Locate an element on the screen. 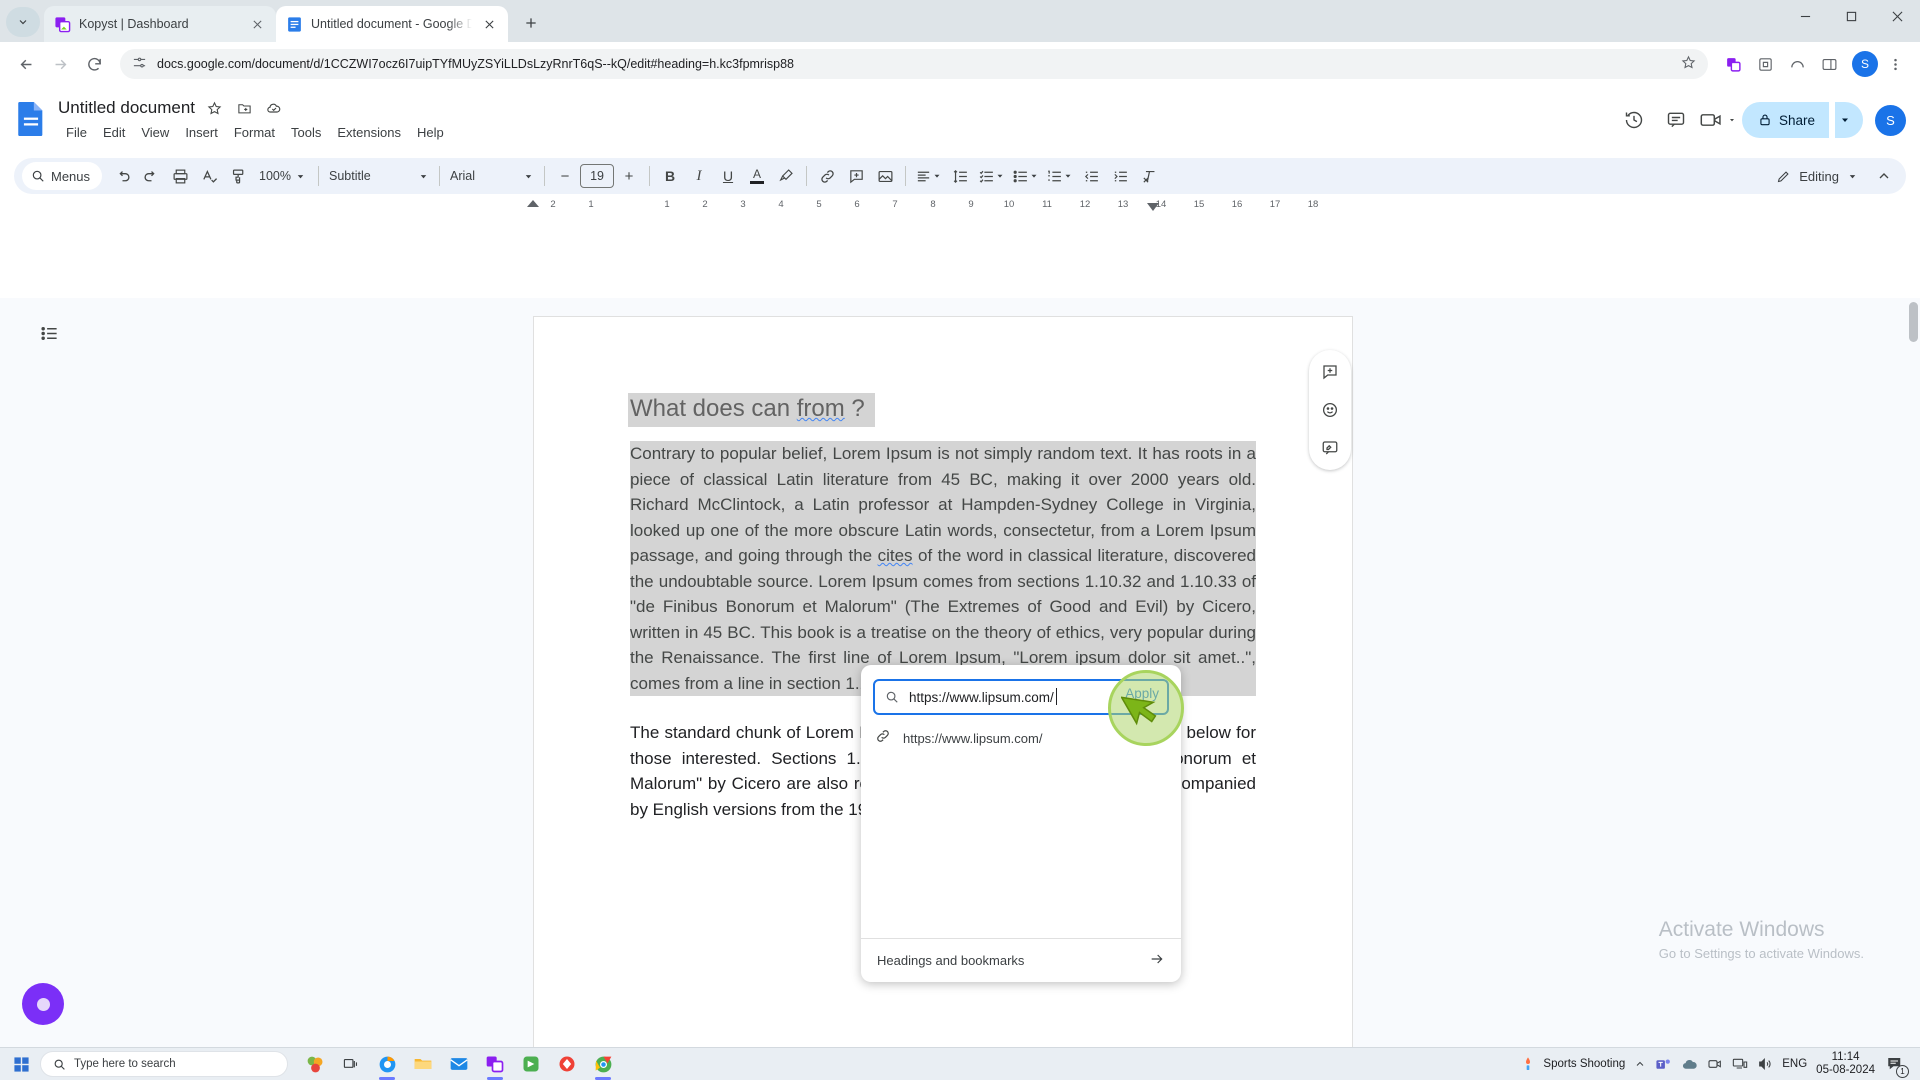  show-outline-button is located at coordinates (49, 333).